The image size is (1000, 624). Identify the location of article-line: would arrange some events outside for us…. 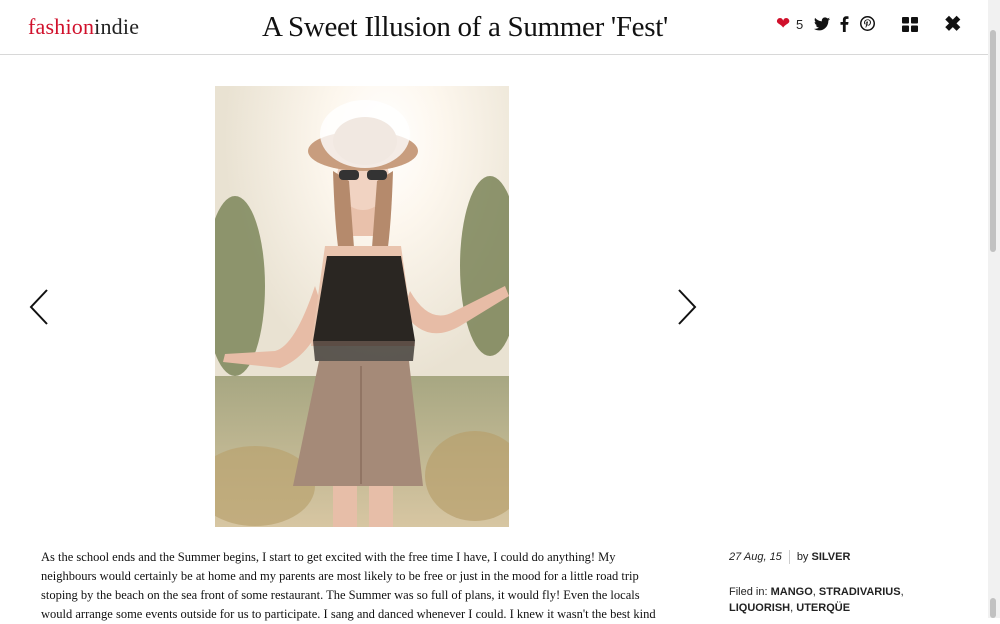
(348, 614).